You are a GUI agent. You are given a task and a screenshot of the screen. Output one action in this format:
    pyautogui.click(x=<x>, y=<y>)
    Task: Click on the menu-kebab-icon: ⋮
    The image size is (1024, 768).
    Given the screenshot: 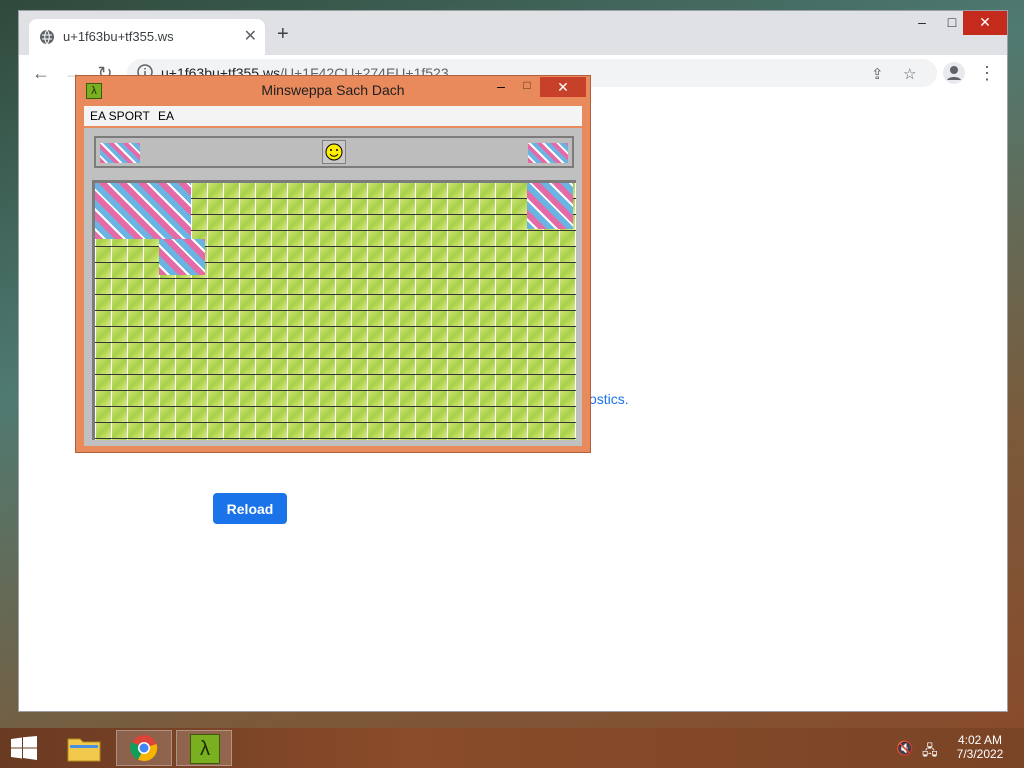 What is the action you would take?
    pyautogui.click(x=987, y=73)
    